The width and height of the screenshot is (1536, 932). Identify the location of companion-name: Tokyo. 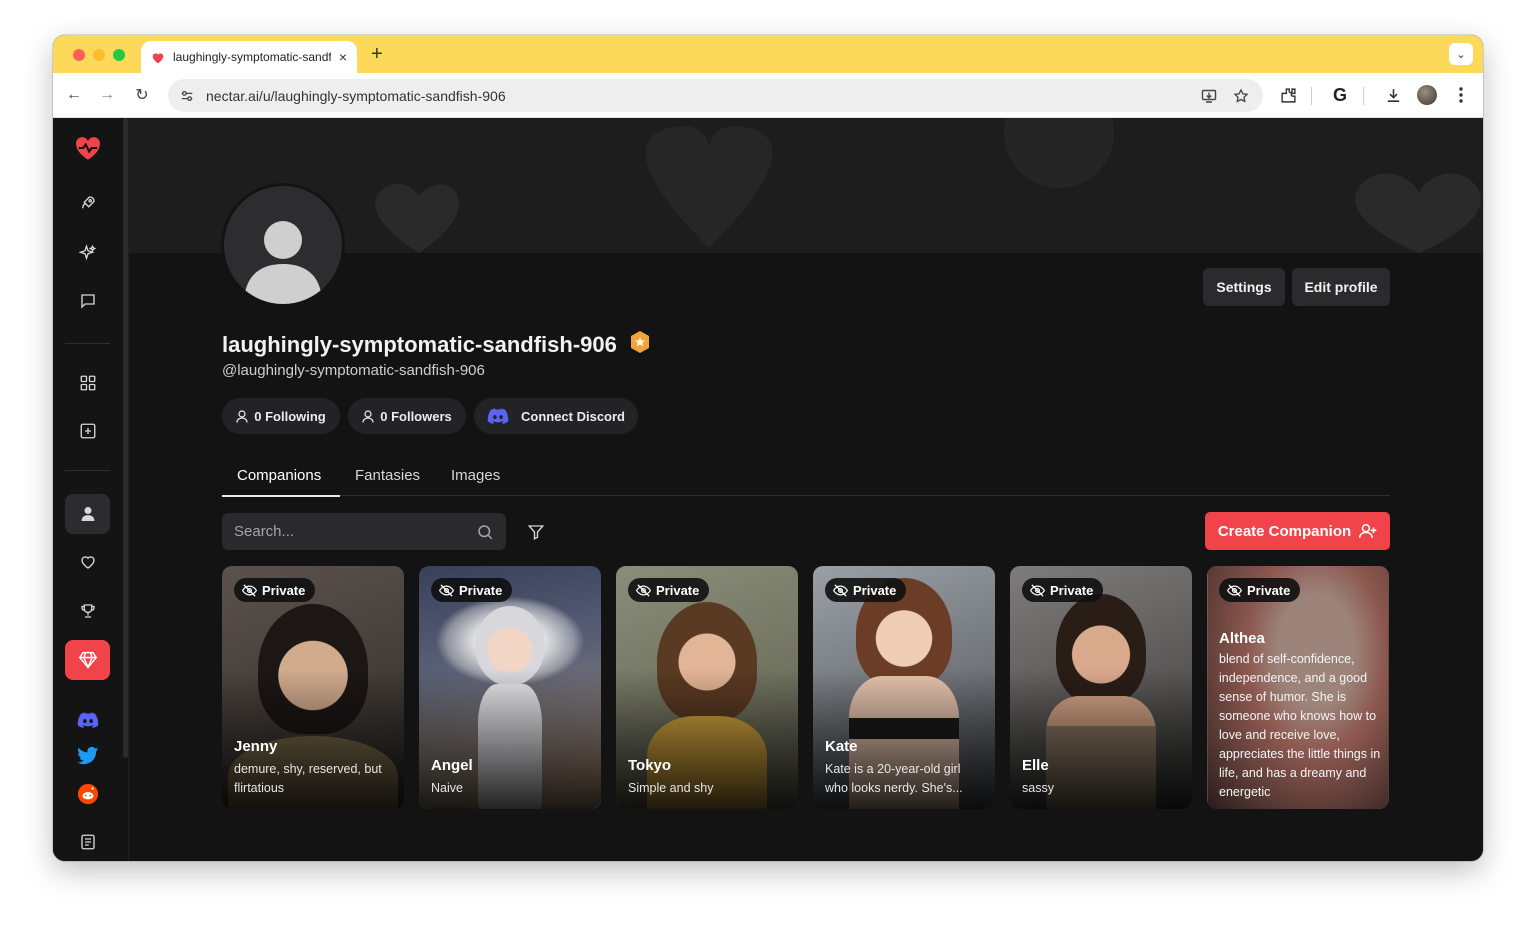
(650, 765).